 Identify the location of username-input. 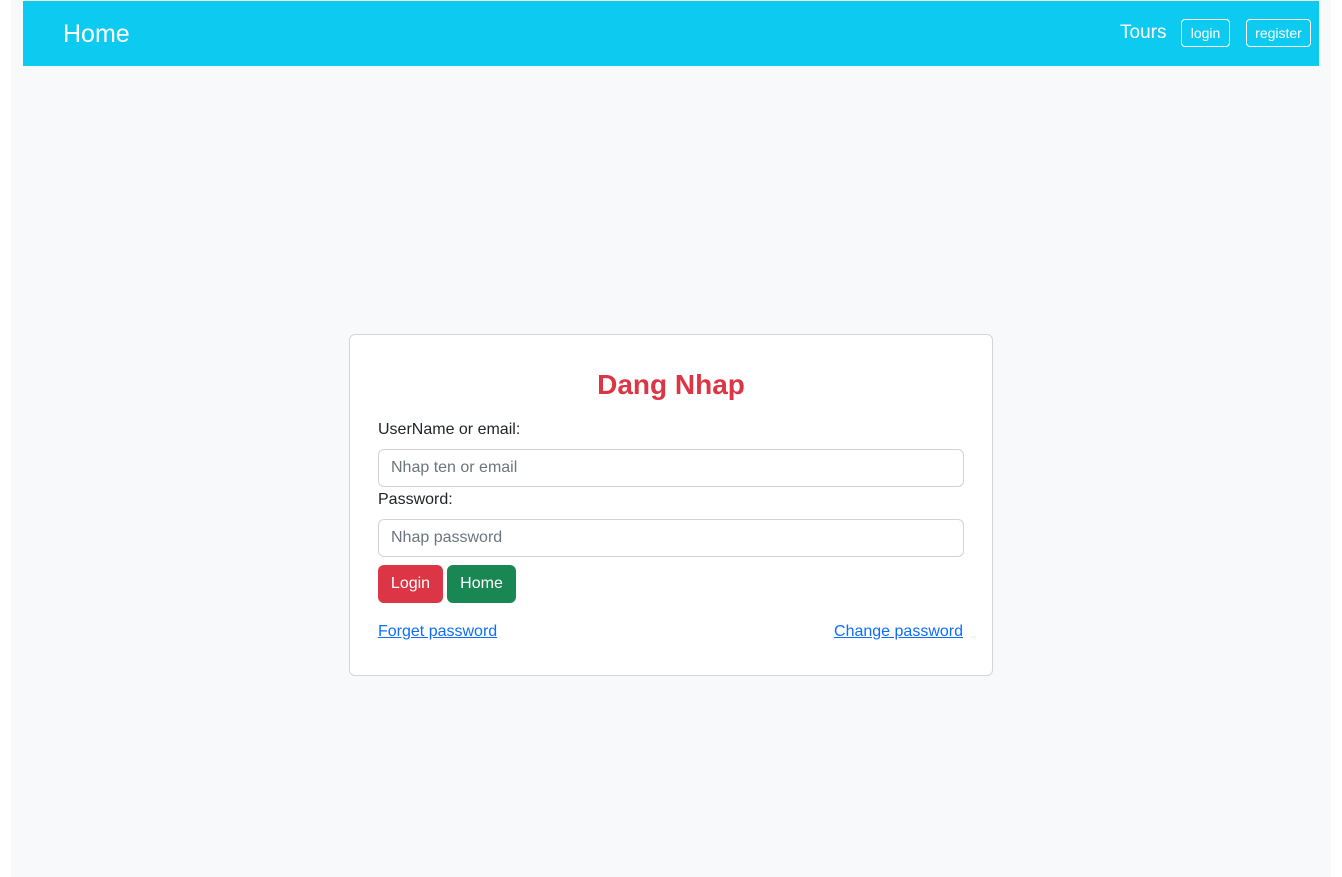
(671, 468).